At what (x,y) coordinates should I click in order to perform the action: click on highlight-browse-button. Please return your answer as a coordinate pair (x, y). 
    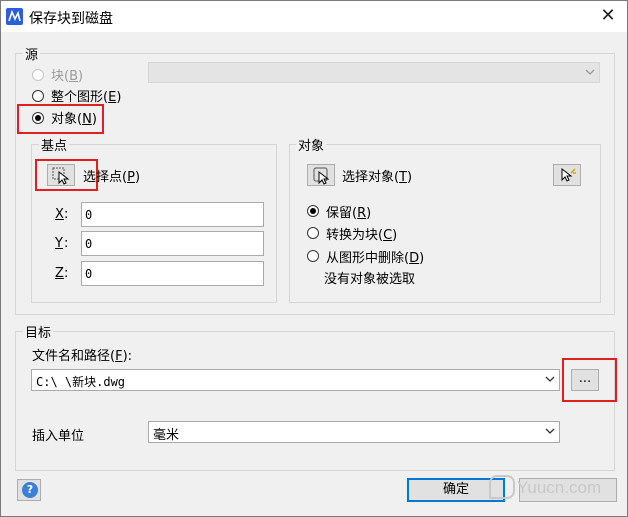
    Looking at the image, I should click on (589, 380).